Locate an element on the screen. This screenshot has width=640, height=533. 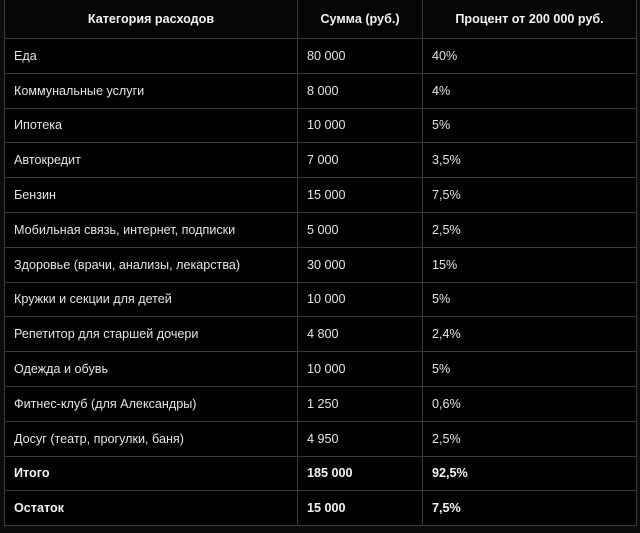
cell-category: Автокредит is located at coordinates (151, 160).